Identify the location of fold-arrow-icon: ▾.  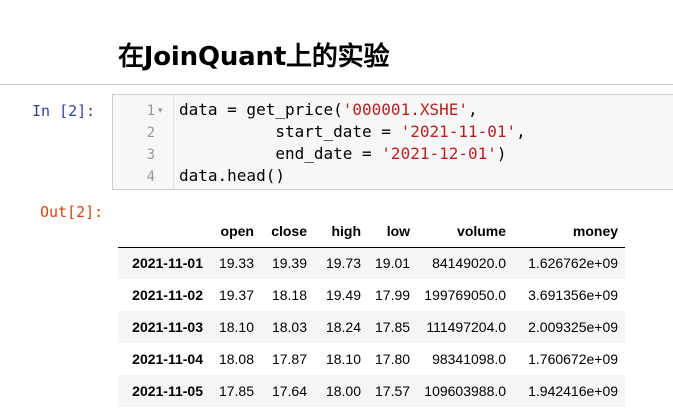
(160, 110).